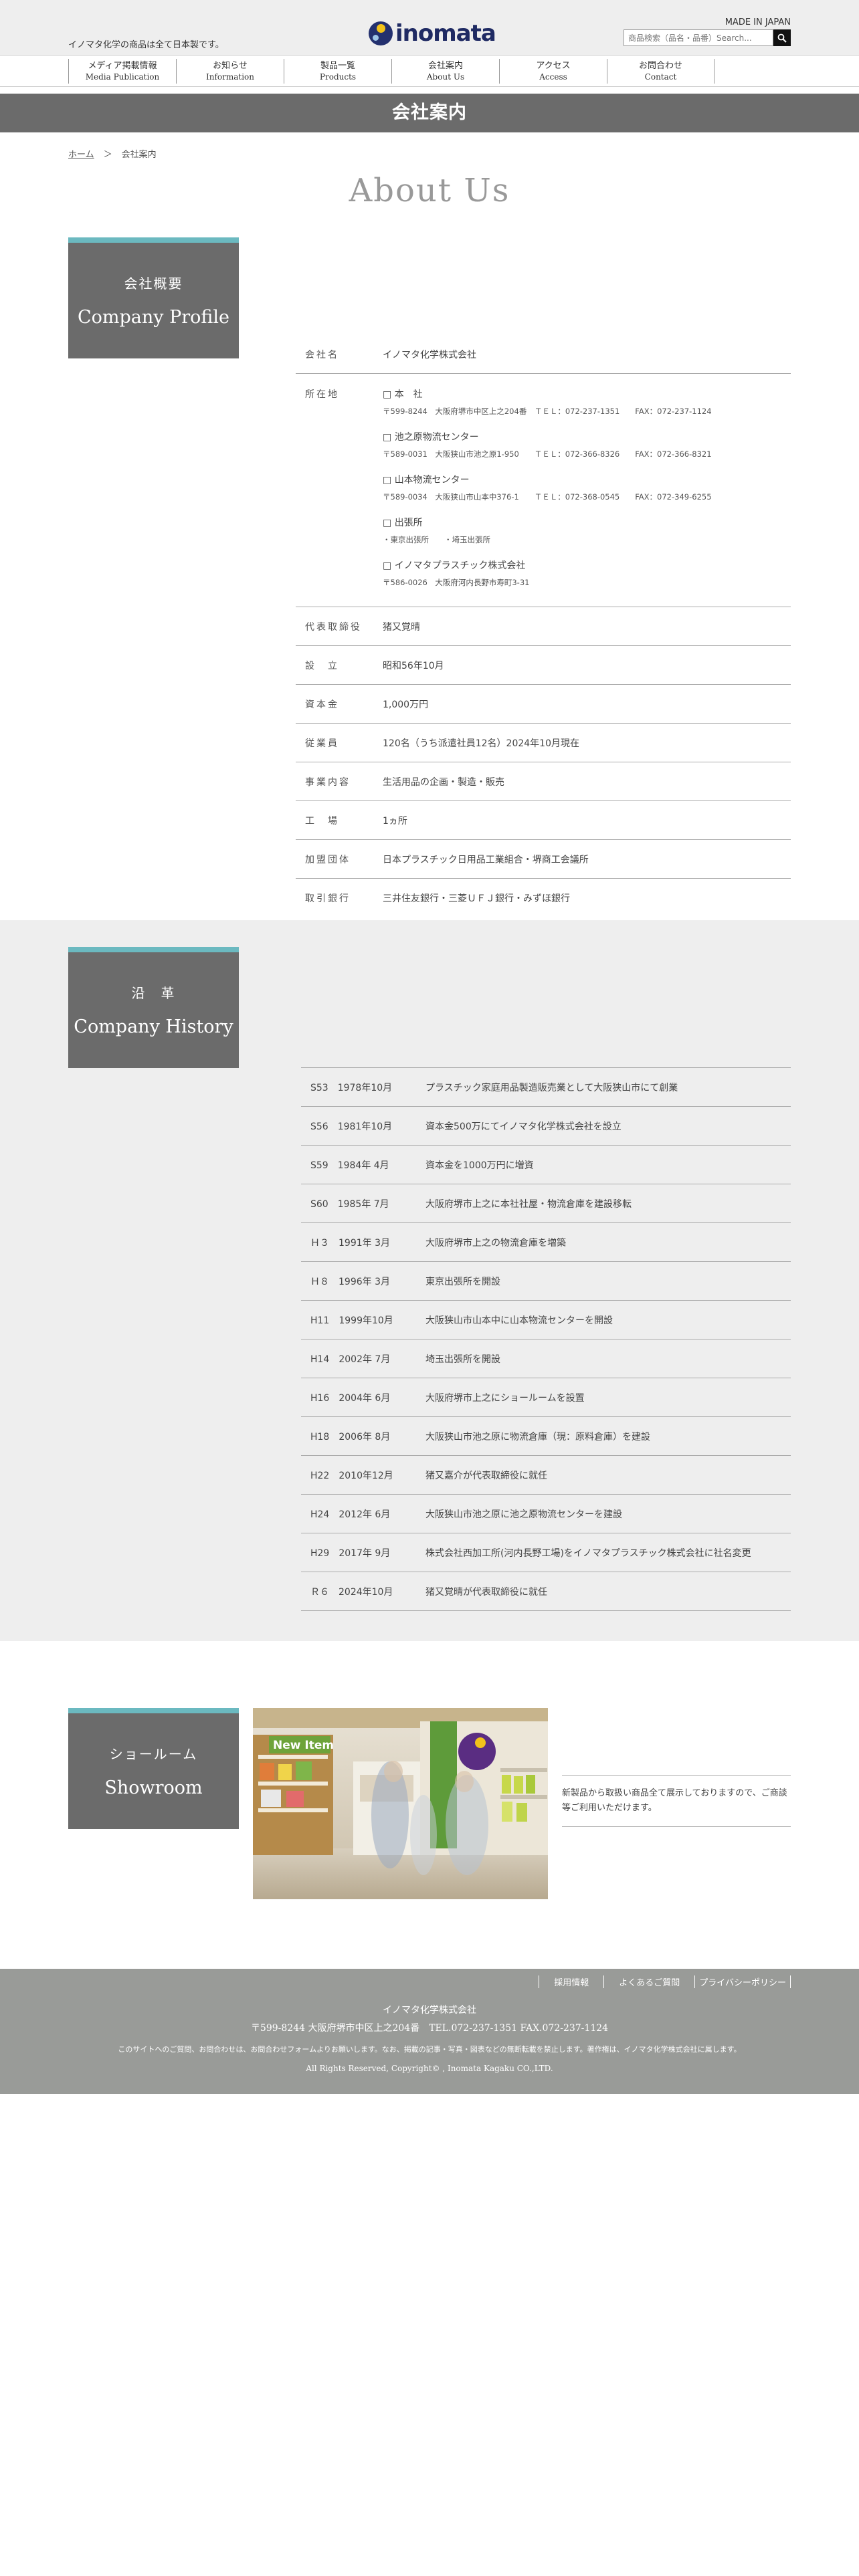 The height and width of the screenshot is (2576, 859). Describe the element at coordinates (401, 627) in the screenshot. I see `profile-row-value: 猪又覚晴` at that location.